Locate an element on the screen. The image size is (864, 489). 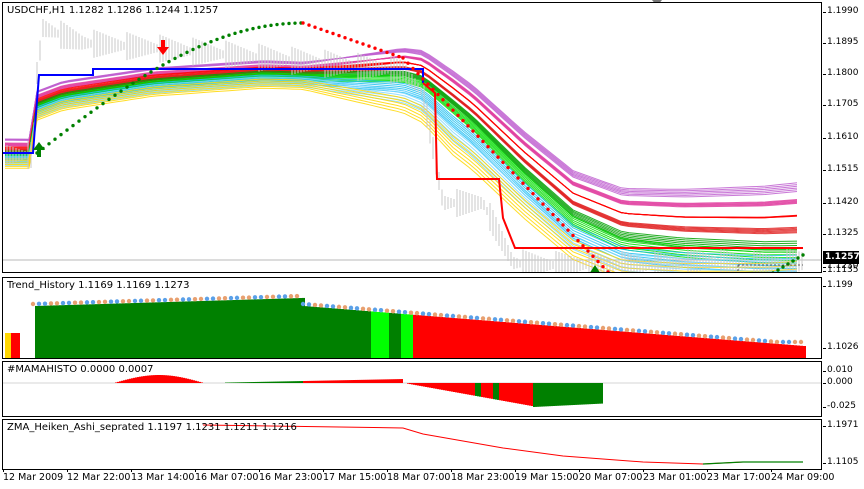
time-tick: 18 Mar 23:00 is located at coordinates (483, 476).